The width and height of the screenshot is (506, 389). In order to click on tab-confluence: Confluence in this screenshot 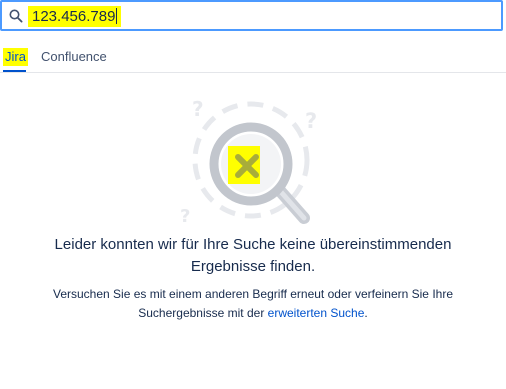, I will do `click(74, 57)`.